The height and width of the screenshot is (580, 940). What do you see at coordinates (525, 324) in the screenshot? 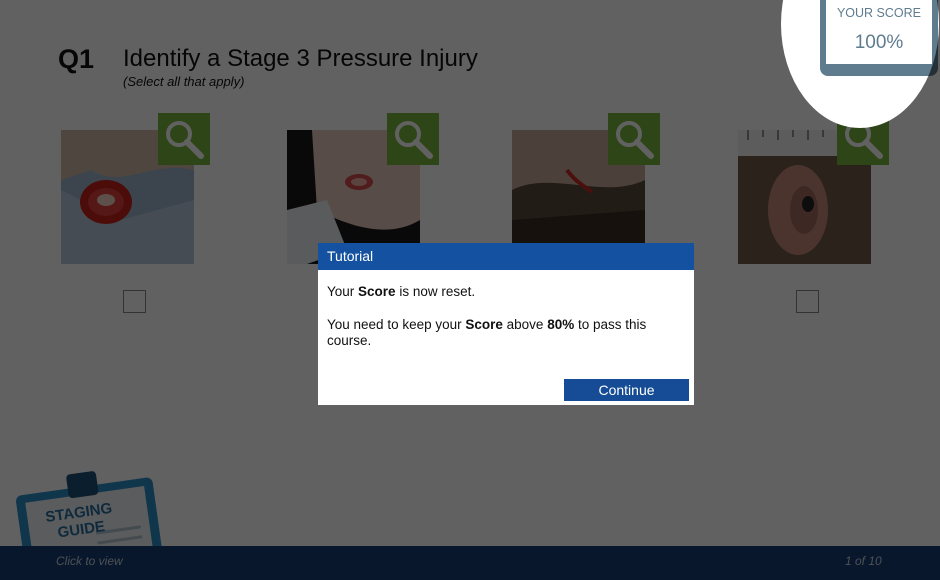
I see `msg2-mid: above` at bounding box center [525, 324].